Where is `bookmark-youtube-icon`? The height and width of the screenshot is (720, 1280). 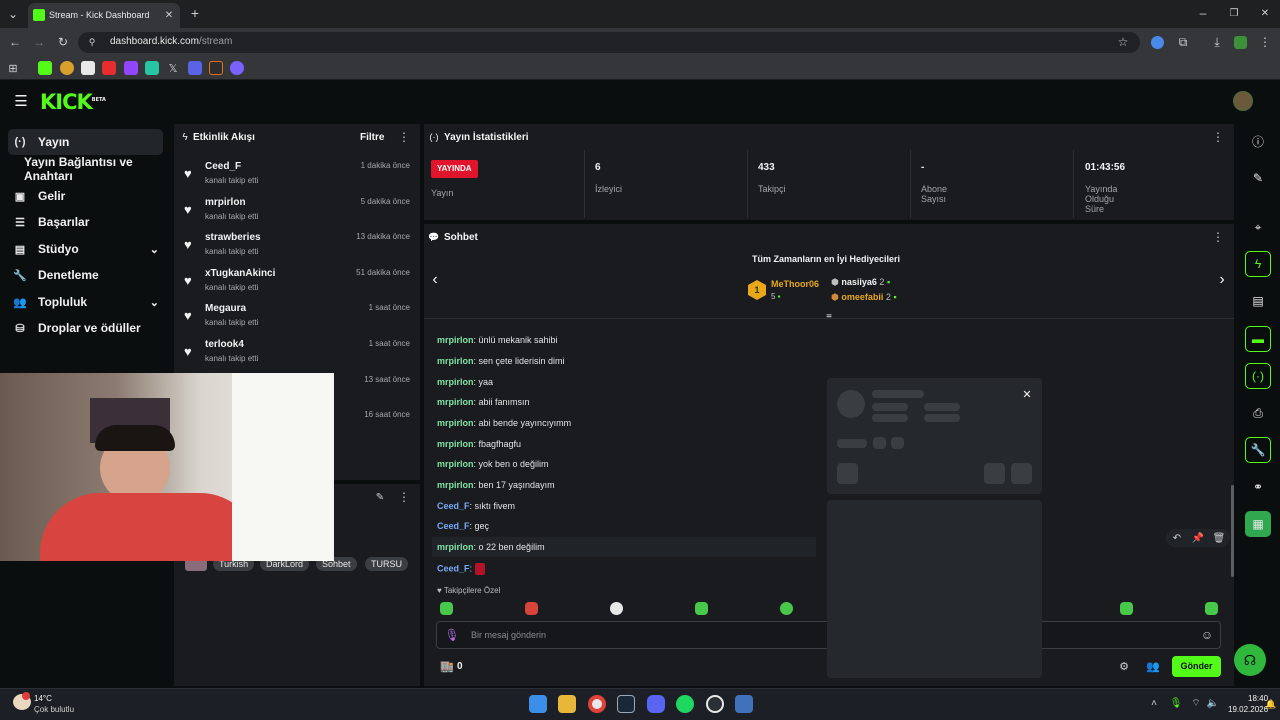 bookmark-youtube-icon is located at coordinates (109, 68).